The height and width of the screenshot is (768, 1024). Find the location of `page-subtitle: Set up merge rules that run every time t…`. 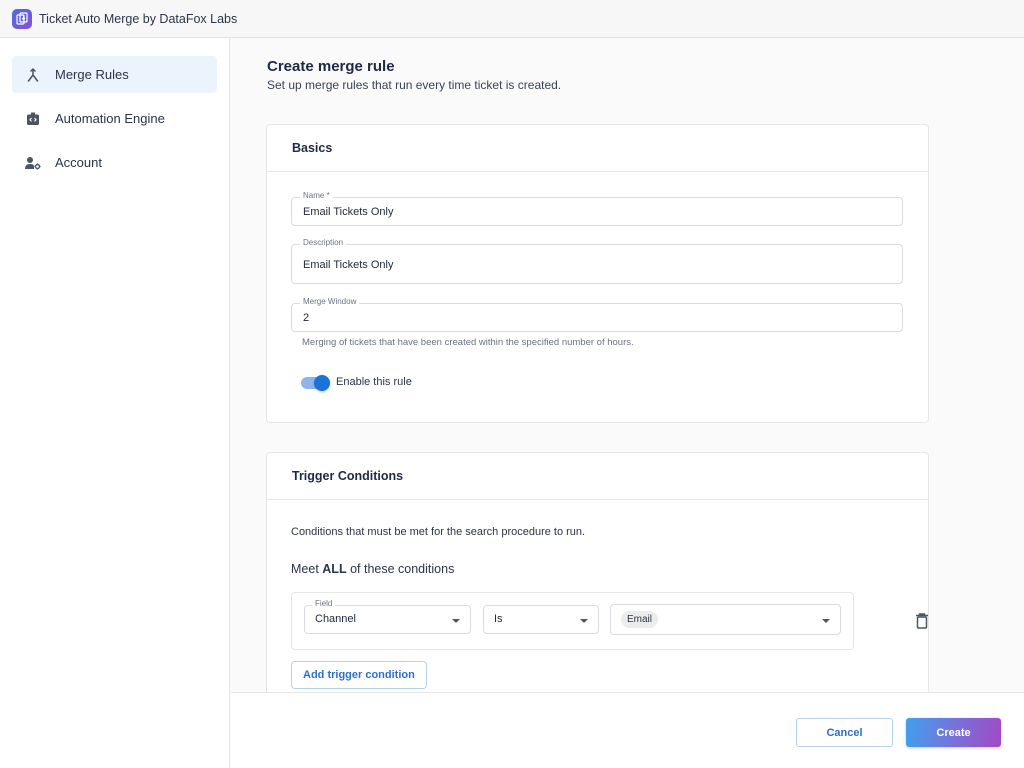

page-subtitle: Set up merge rules that run every time t… is located at coordinates (414, 85).